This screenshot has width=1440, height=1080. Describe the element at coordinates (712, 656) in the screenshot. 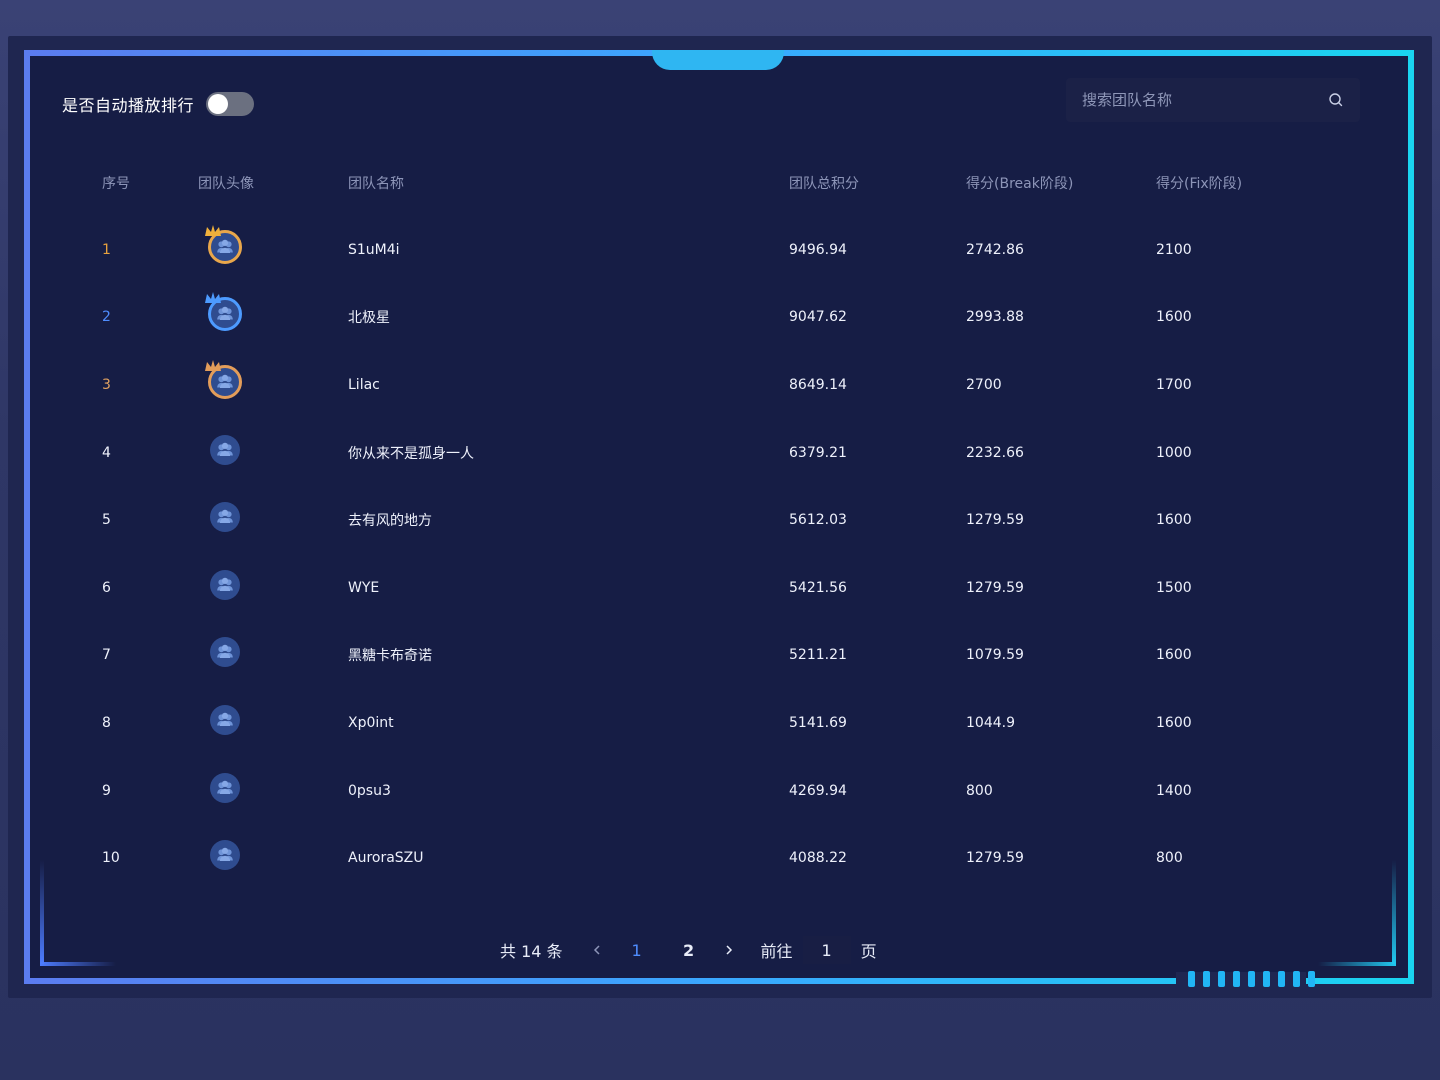

I see `table-row: 7 黑糖卡布奇诺 5211.21 1079.59 1600` at that location.